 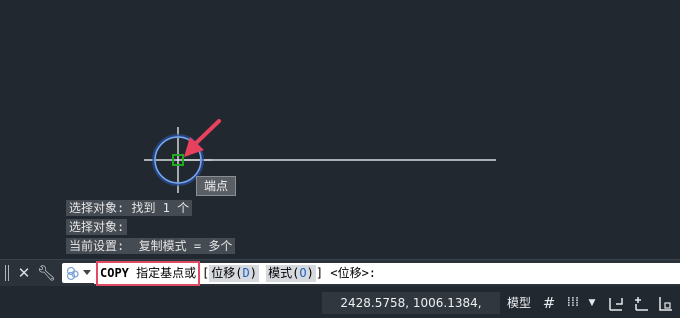 I want to click on option-mode: 模式(O), so click(x=291, y=273).